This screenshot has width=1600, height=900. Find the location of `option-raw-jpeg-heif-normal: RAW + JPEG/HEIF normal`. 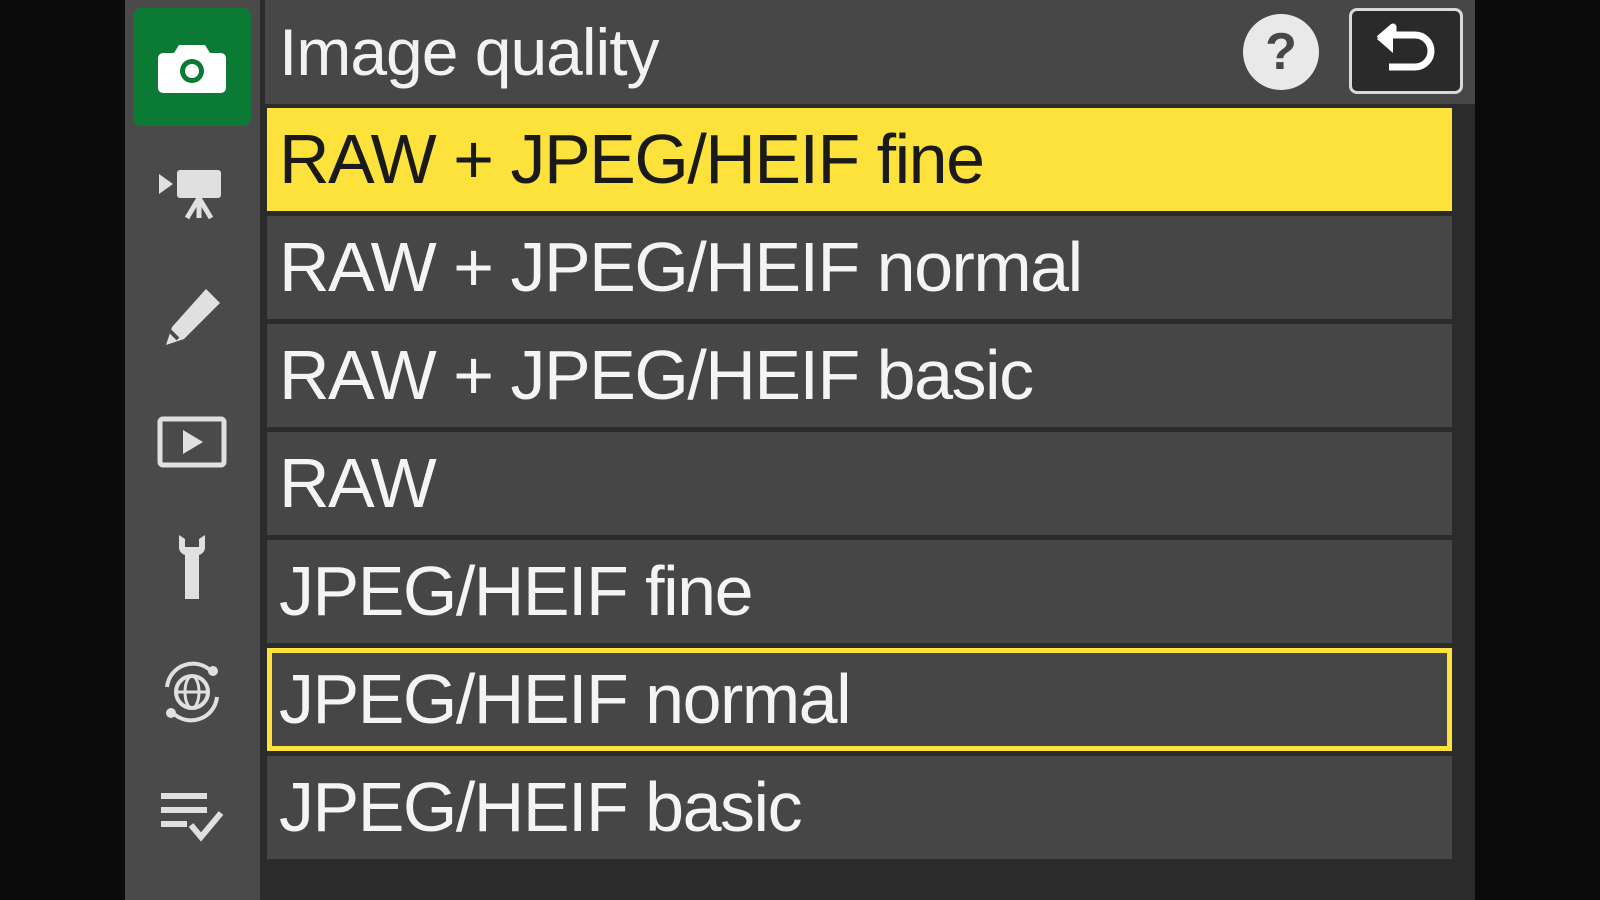

option-raw-jpeg-heif-normal: RAW + JPEG/HEIF normal is located at coordinates (859, 267).